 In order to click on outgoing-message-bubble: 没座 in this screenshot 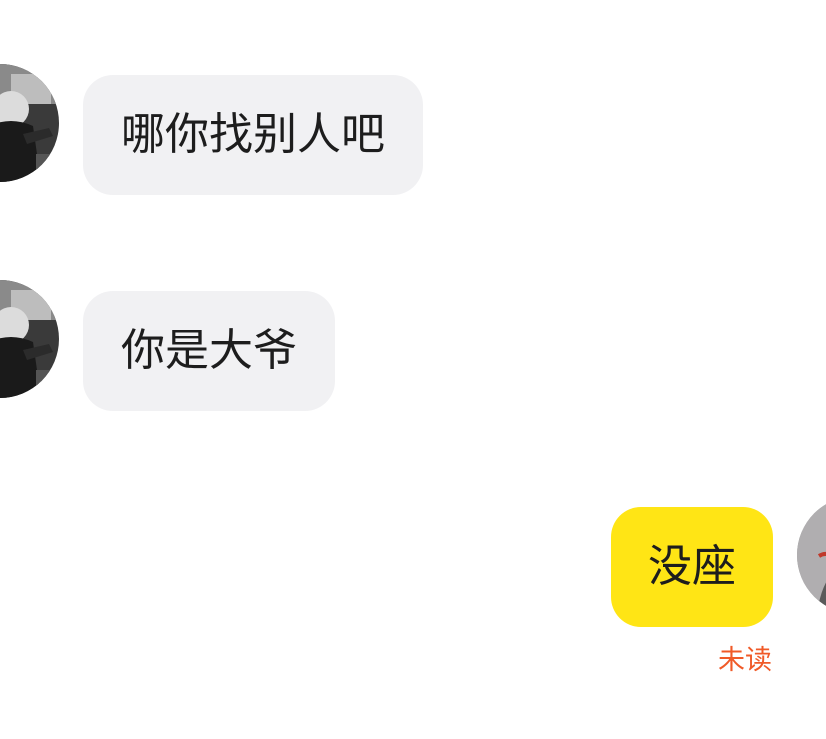, I will do `click(692, 567)`.